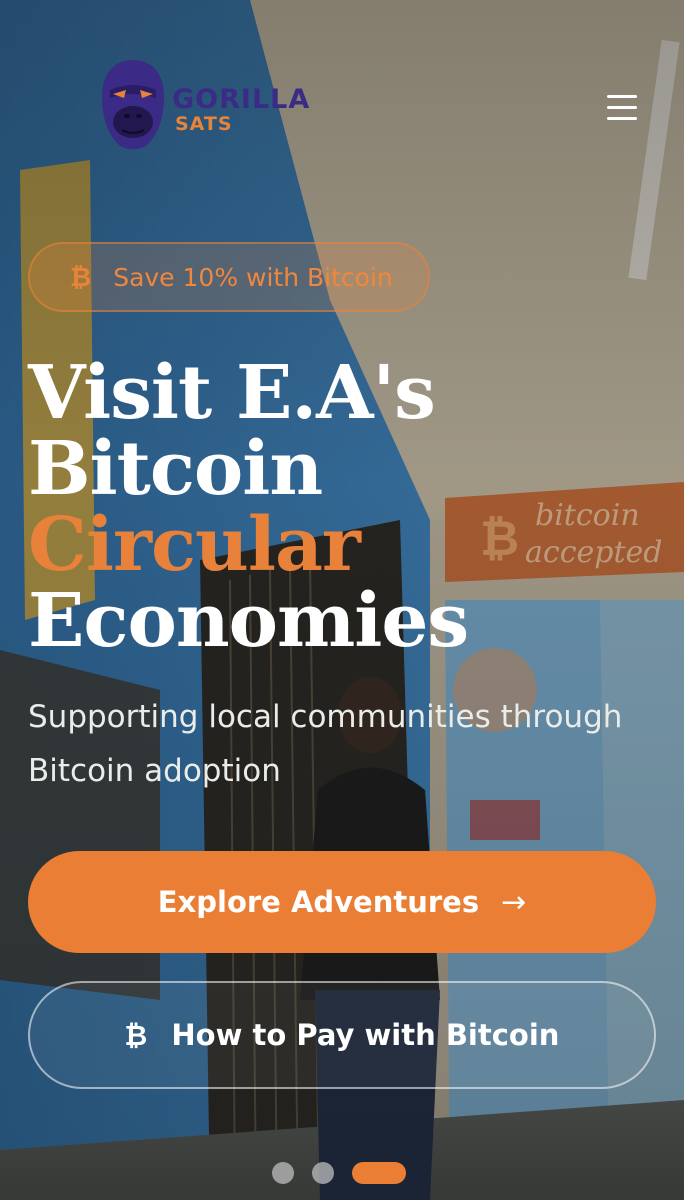 This screenshot has width=684, height=1200. I want to click on brand-name-sats: SATS, so click(204, 124).